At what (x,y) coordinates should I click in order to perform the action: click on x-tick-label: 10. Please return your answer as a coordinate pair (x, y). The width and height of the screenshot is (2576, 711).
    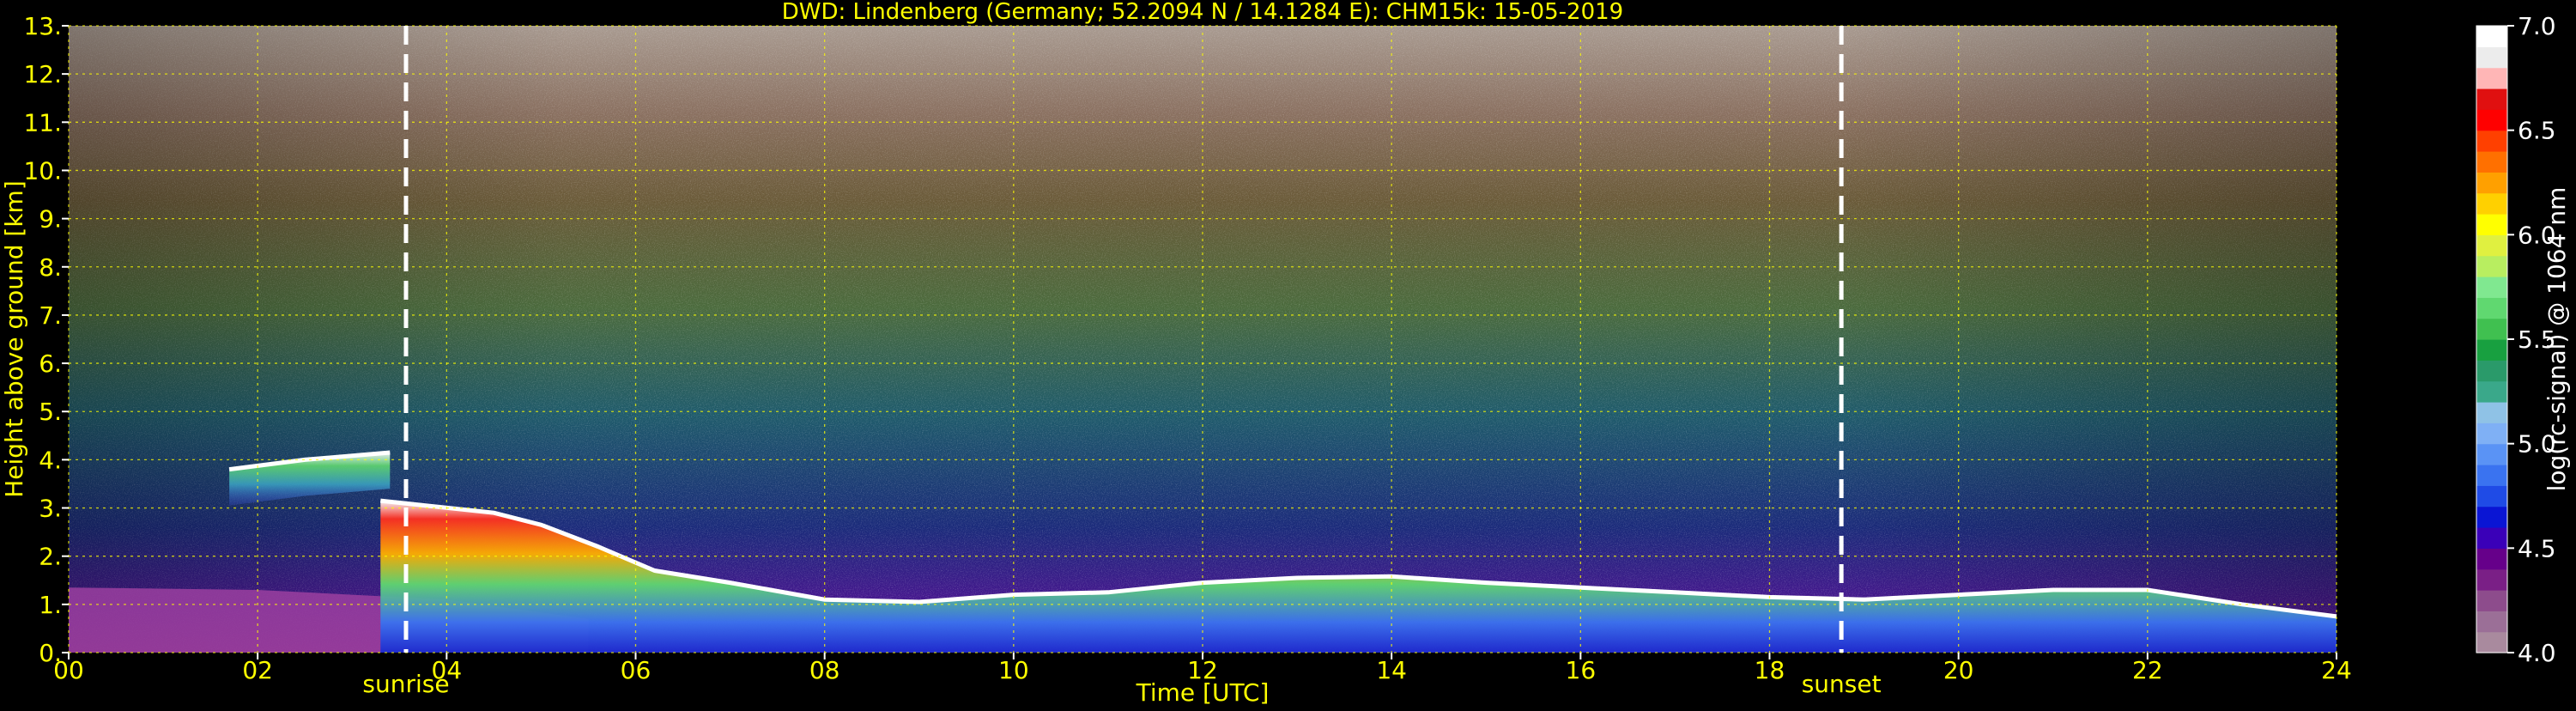
    Looking at the image, I should click on (1013, 670).